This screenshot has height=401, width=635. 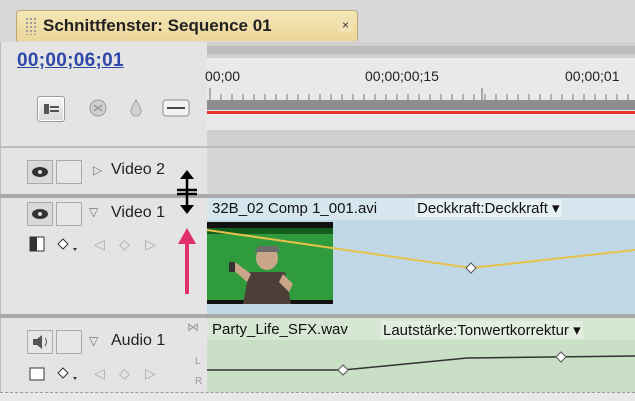 I want to click on track-header-video-1: ▽ Video 1 ◁ ◇ ▷, so click(x=103, y=242).